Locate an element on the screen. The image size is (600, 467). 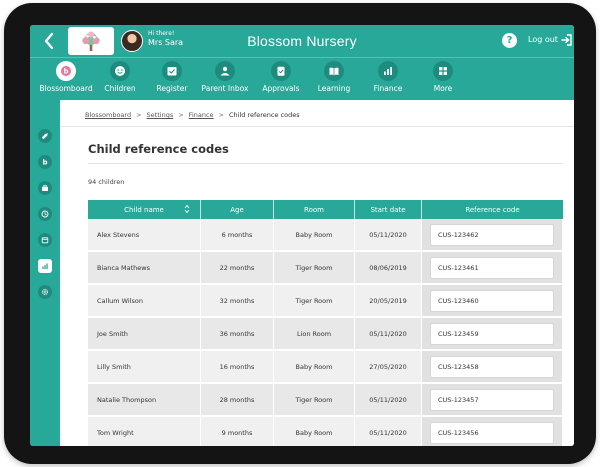
calendar-icon is located at coordinates (45, 240).